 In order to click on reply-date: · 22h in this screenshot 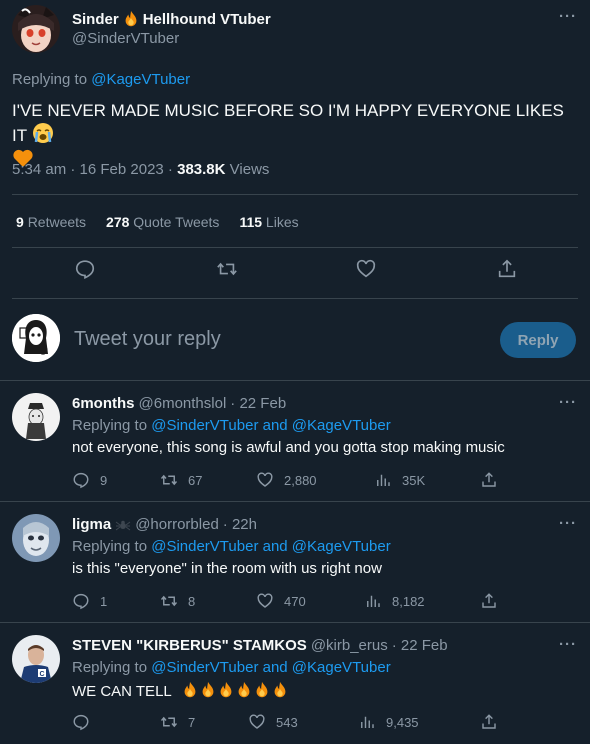, I will do `click(240, 524)`.